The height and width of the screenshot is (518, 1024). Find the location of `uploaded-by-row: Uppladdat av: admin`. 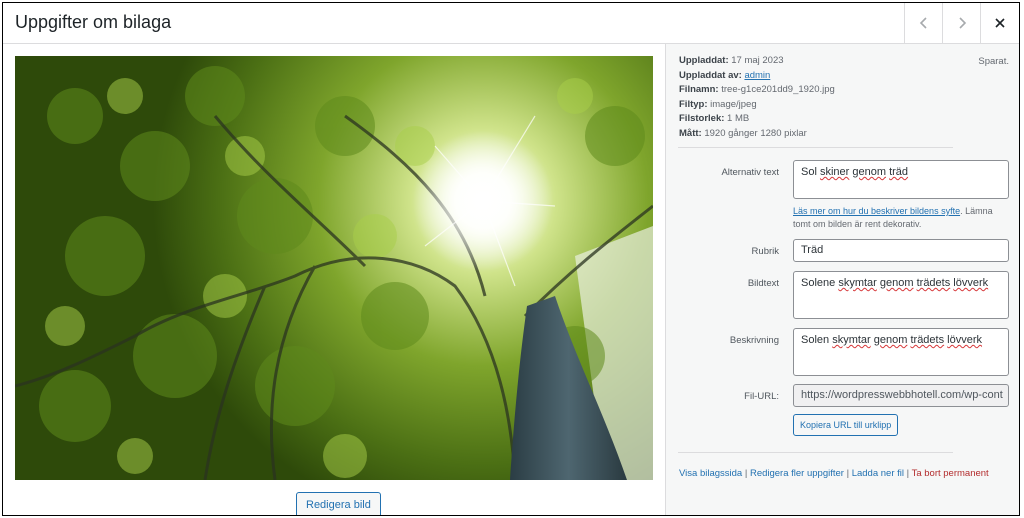

uploaded-by-row: Uppladdat av: admin is located at coordinates (757, 76).